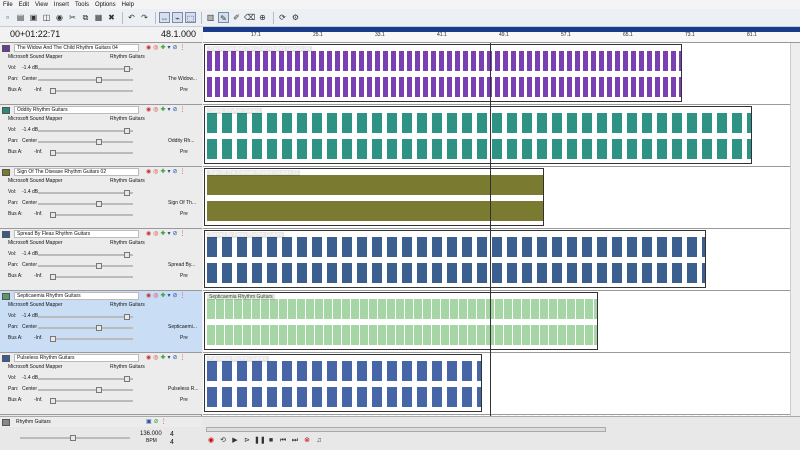  I want to click on delete-icon: ✖, so click(111, 17).